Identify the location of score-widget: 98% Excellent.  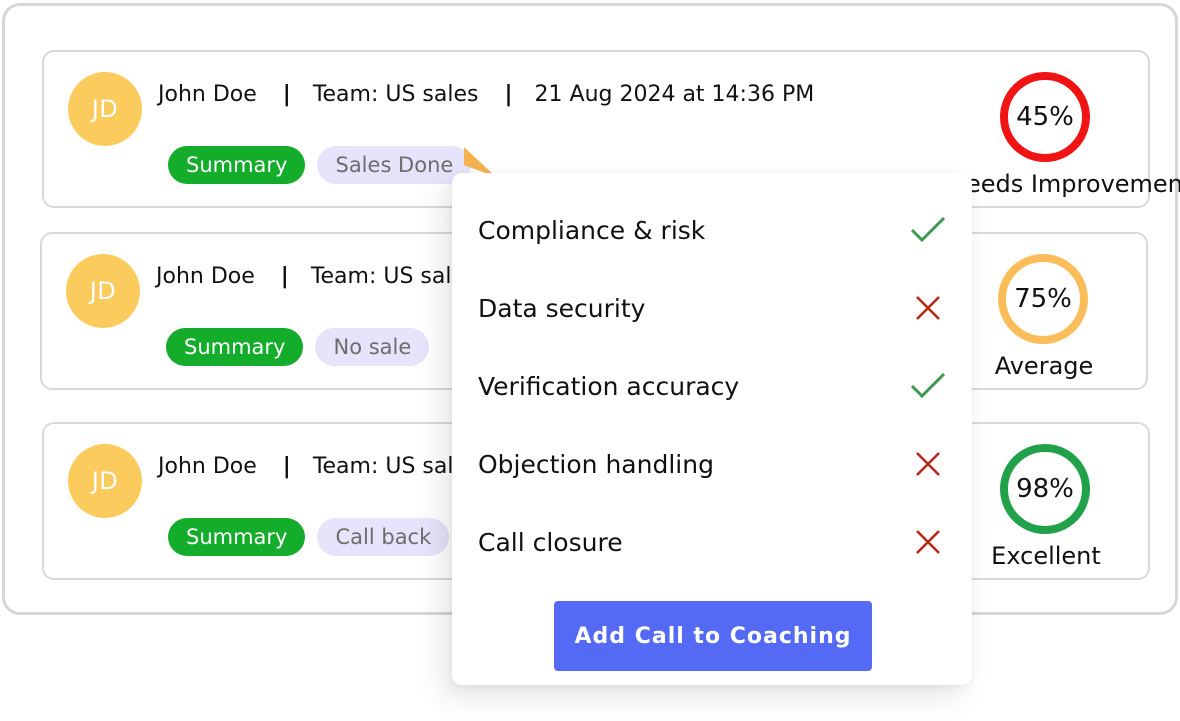
(1048, 501).